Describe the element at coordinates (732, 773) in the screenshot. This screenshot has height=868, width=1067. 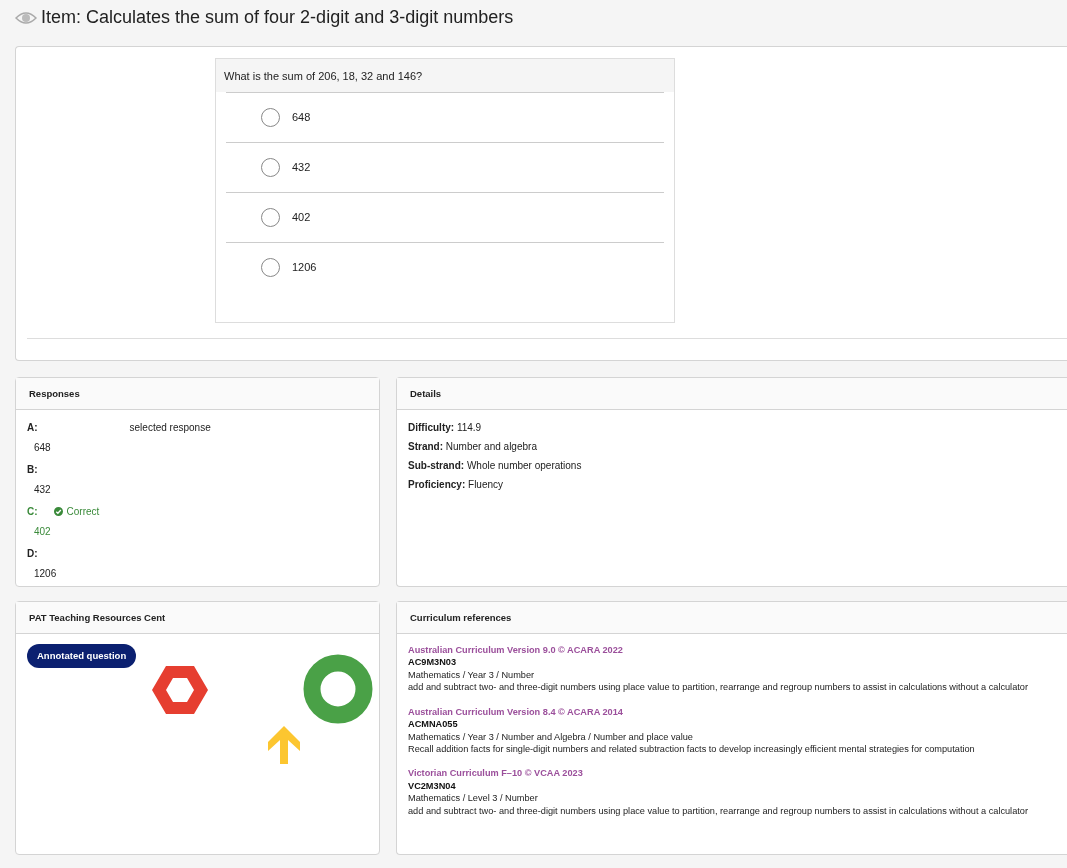
I see `curriculum-source-link: Victorian Curriculum F–10 © VCAA 2023` at that location.